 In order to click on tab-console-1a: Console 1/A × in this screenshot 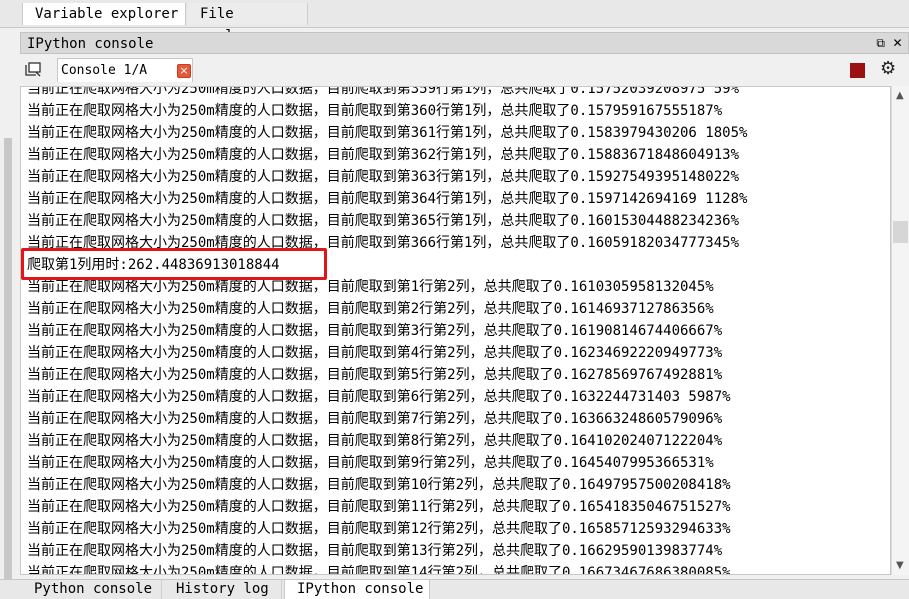, I will do `click(125, 70)`.